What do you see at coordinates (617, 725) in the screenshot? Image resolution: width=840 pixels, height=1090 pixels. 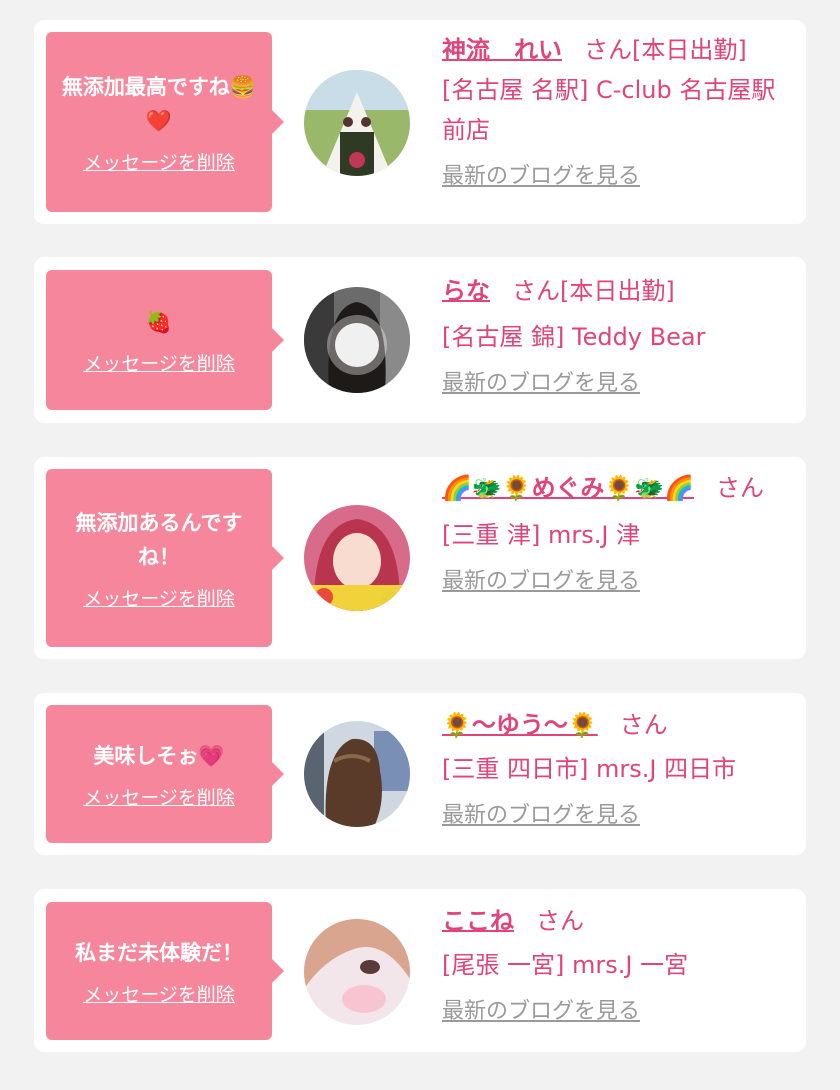 I see `name-line: 🌻〜ゆう〜🌻 さん` at bounding box center [617, 725].